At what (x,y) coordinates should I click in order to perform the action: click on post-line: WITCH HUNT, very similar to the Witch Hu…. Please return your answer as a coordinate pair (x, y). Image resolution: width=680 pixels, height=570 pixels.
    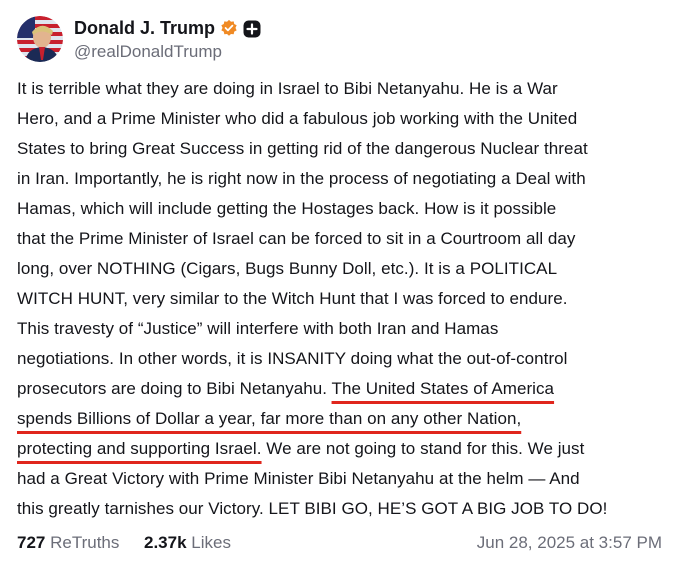
    Looking at the image, I should click on (292, 298).